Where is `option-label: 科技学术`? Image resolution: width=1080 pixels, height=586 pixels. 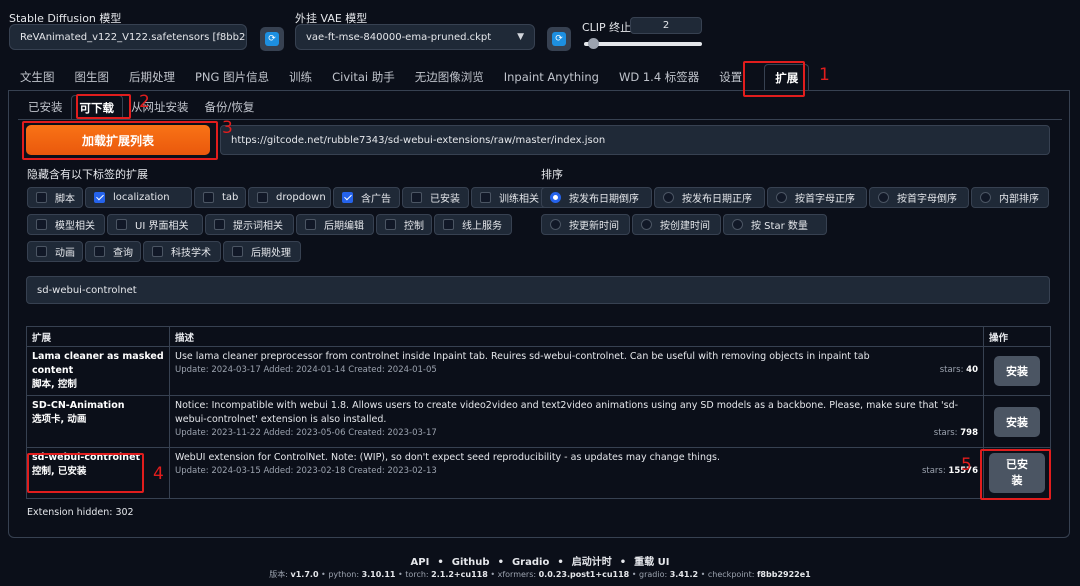 option-label: 科技学术 is located at coordinates (191, 253).